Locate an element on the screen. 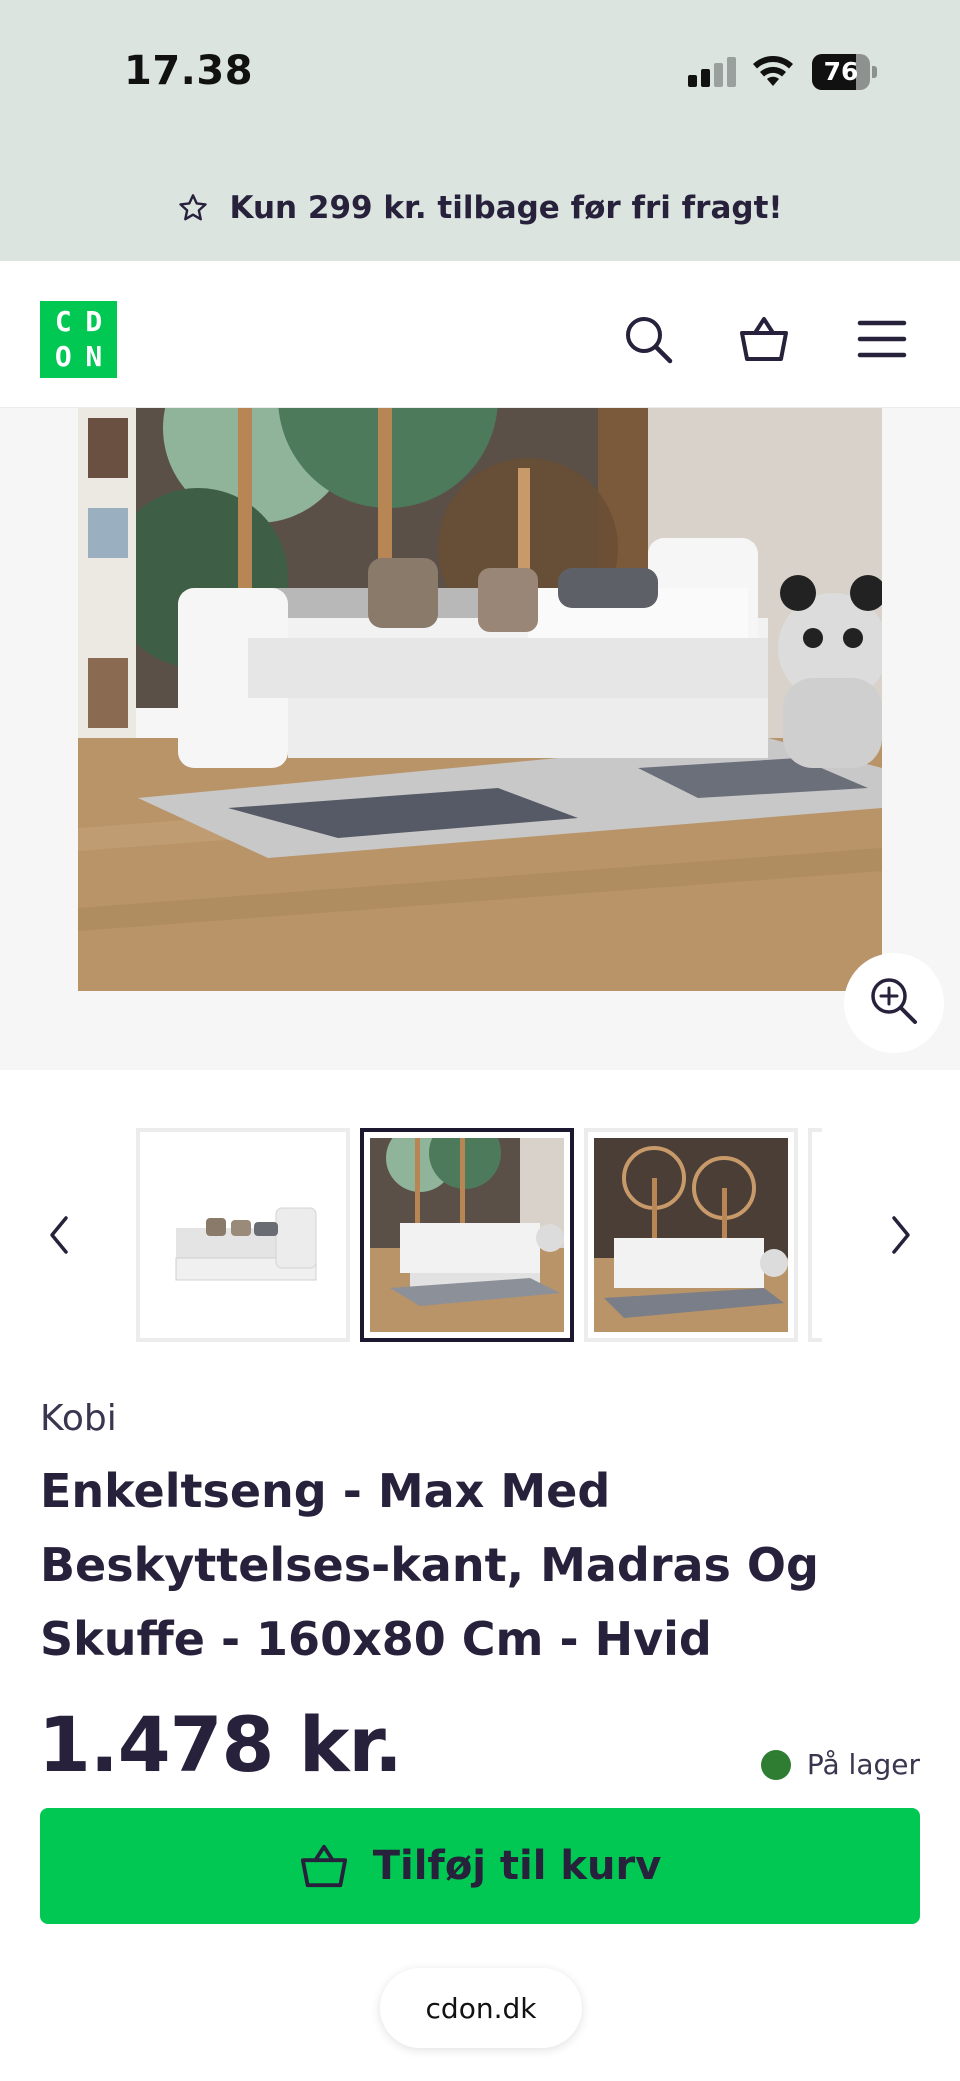  wifi-icon is located at coordinates (773, 71).